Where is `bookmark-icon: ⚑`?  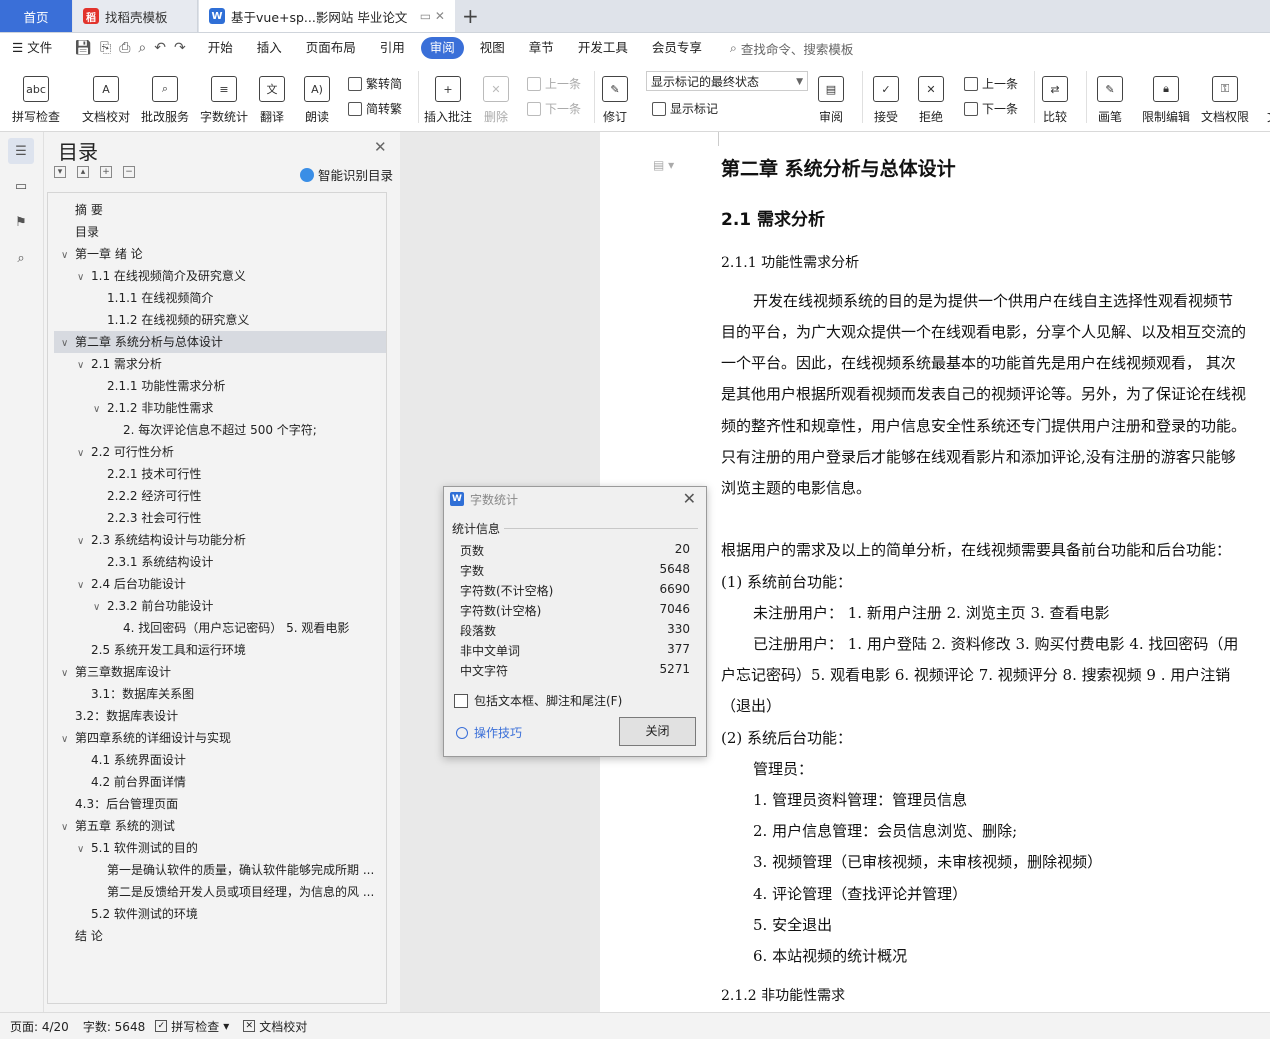 bookmark-icon: ⚑ is located at coordinates (21, 222).